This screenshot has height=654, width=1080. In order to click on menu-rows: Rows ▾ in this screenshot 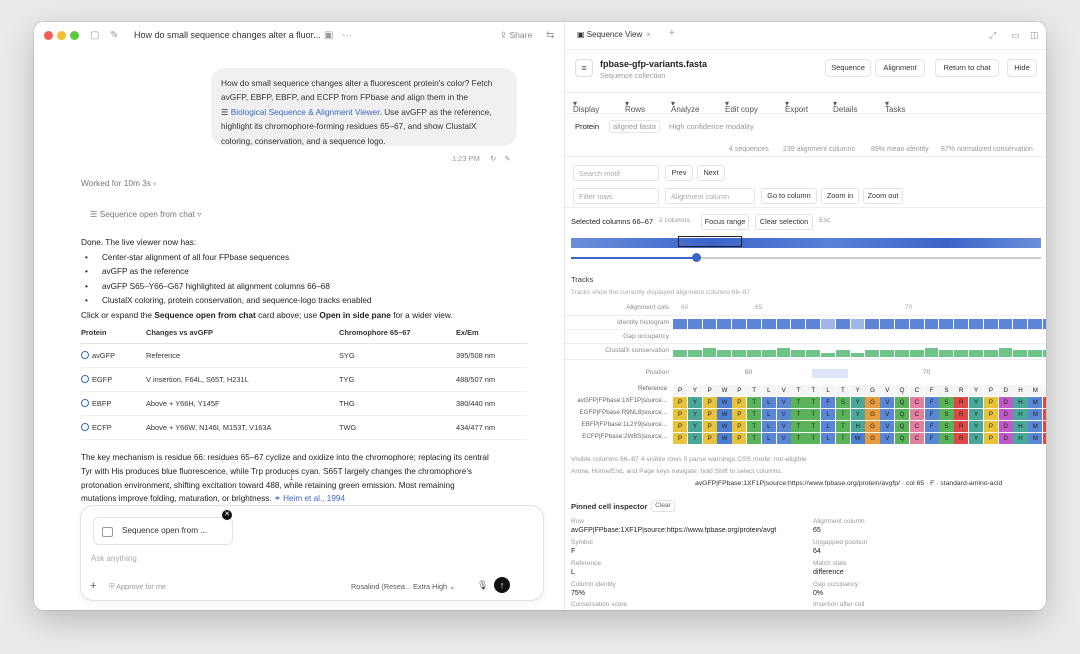, I will do `click(635, 106)`.